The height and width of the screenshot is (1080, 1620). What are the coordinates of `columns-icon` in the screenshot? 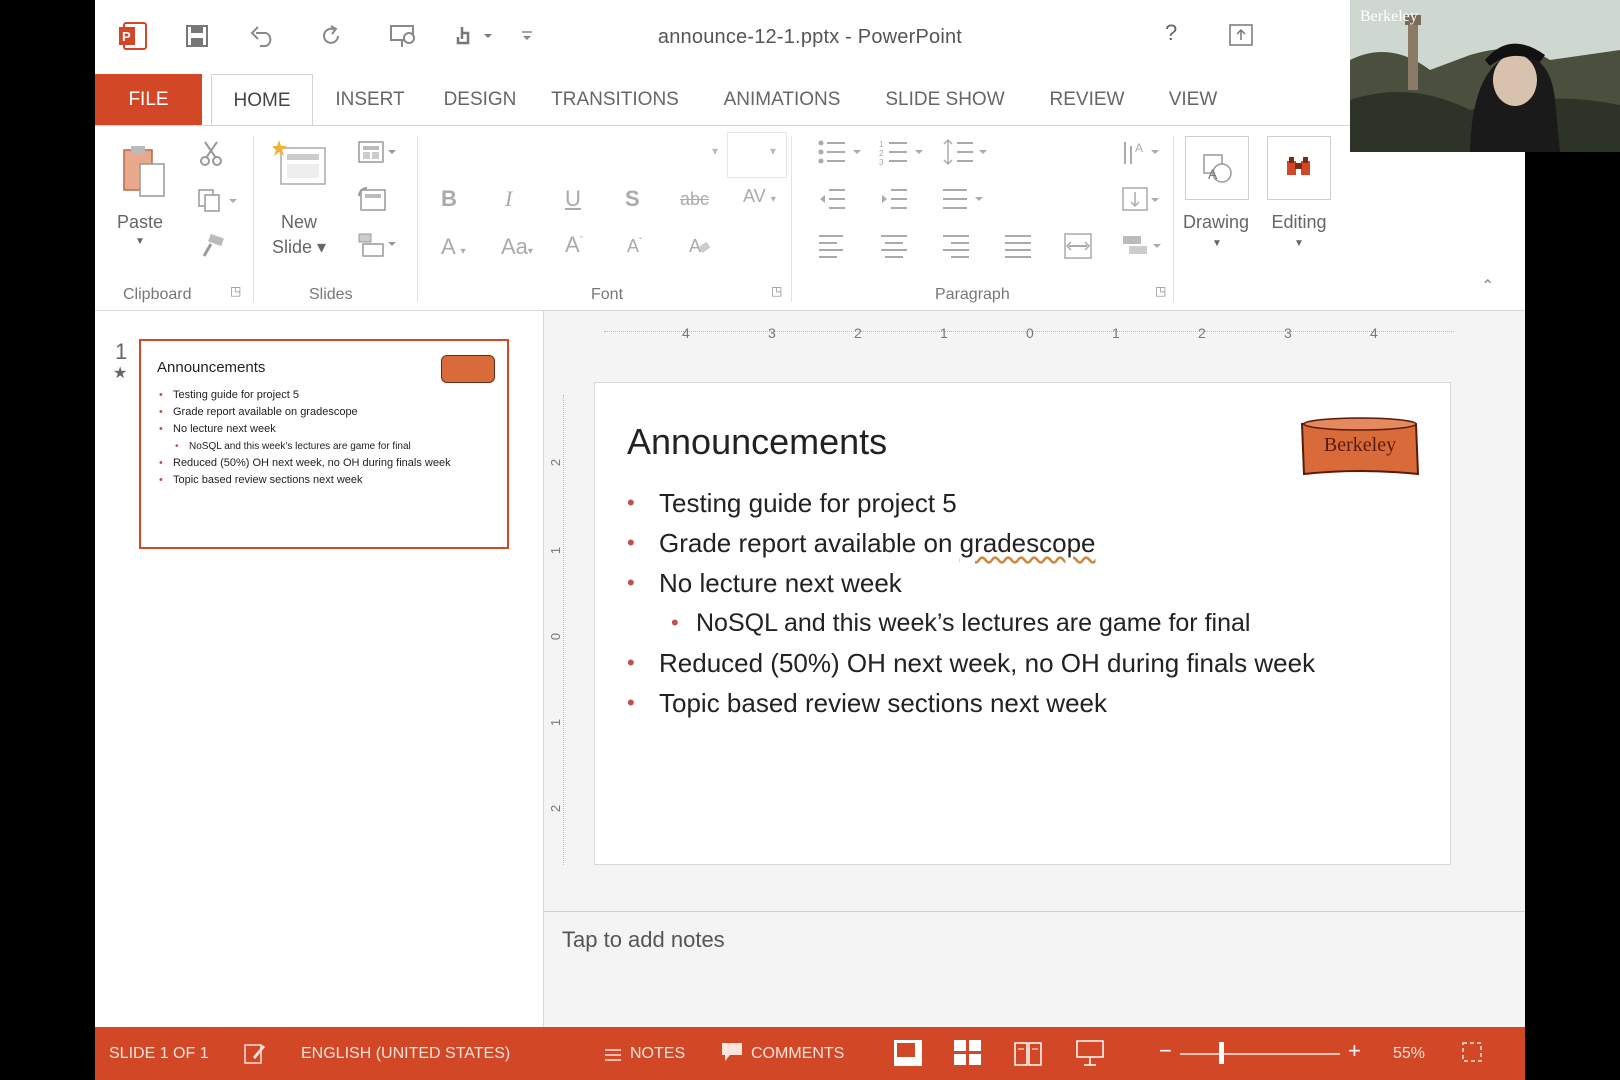 It's located at (964, 202).